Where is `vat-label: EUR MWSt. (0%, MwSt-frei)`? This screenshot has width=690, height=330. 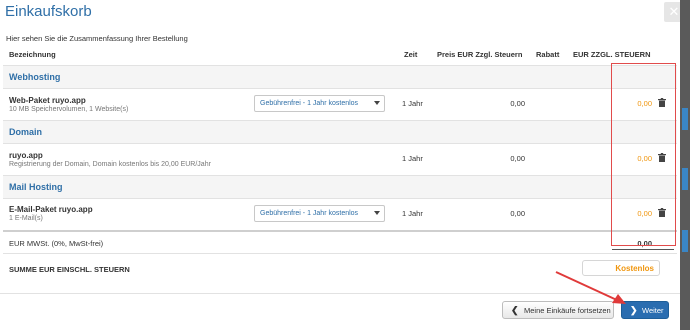
vat-label: EUR MWSt. (0%, MwSt-frei) is located at coordinates (56, 243).